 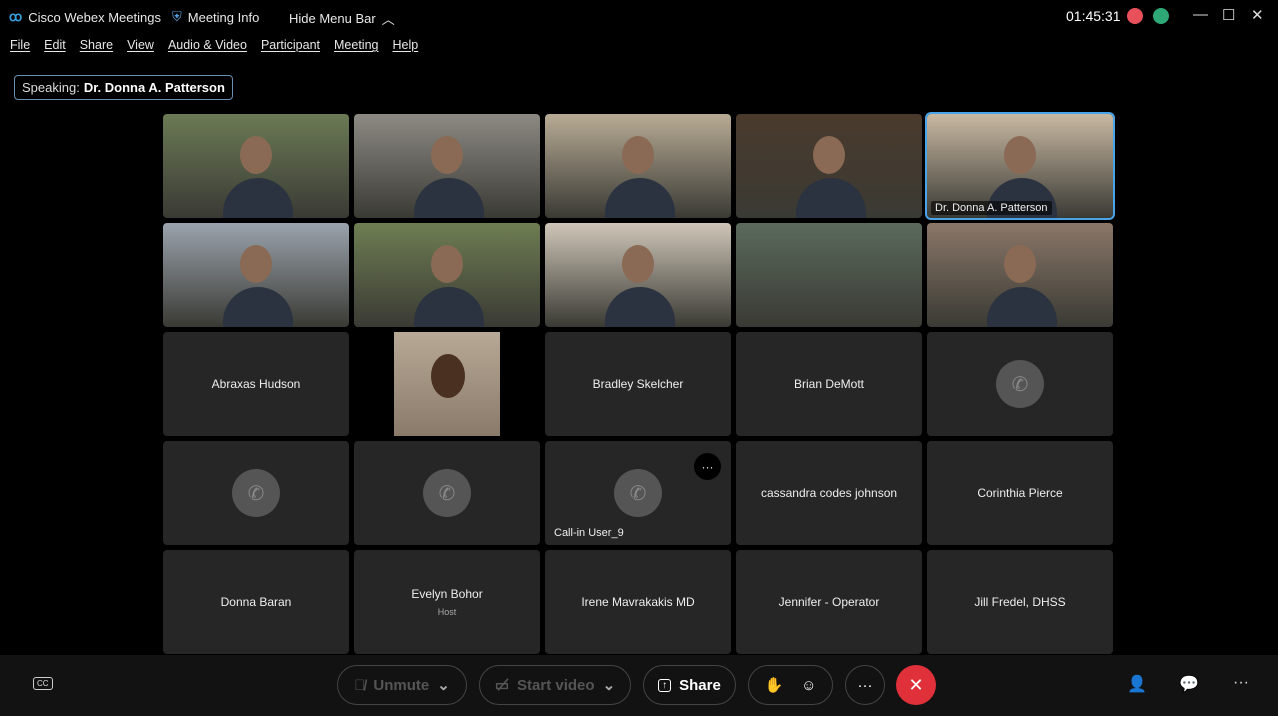 I want to click on participant-tile: Brian DeMott, so click(x=829, y=384).